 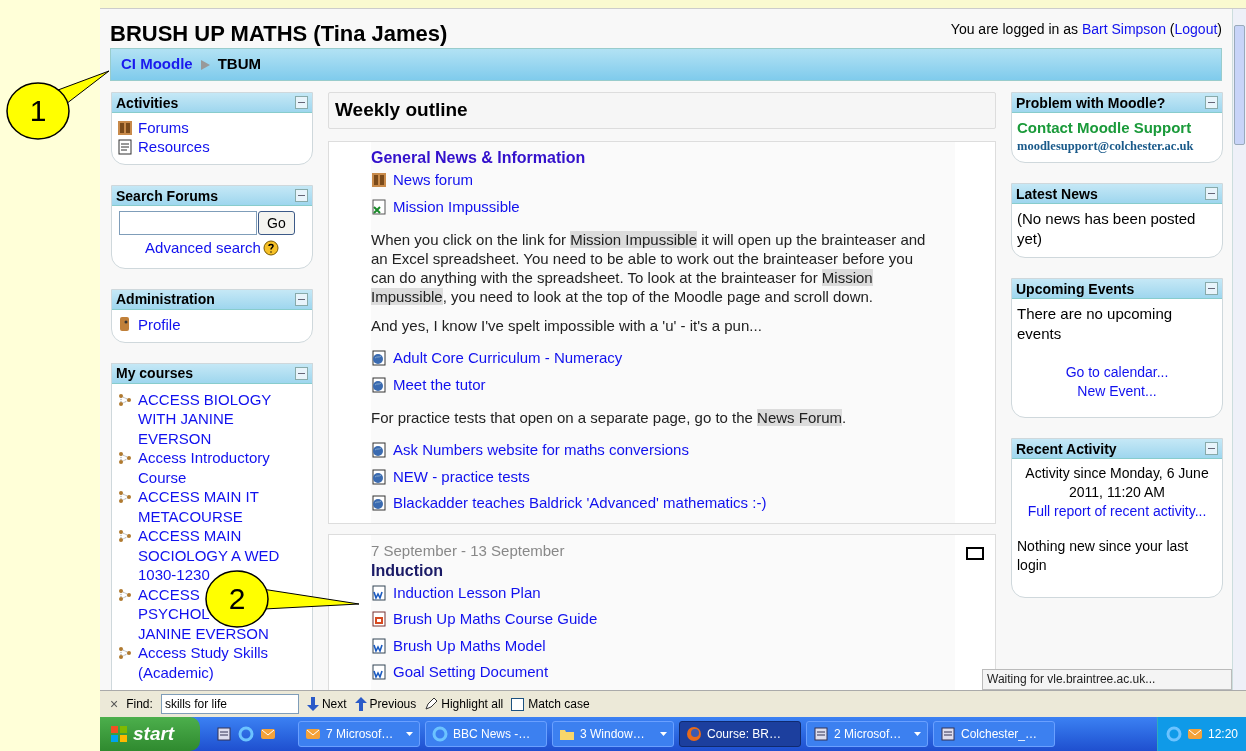 I want to click on separator-arrow-icon, so click(x=205, y=64).